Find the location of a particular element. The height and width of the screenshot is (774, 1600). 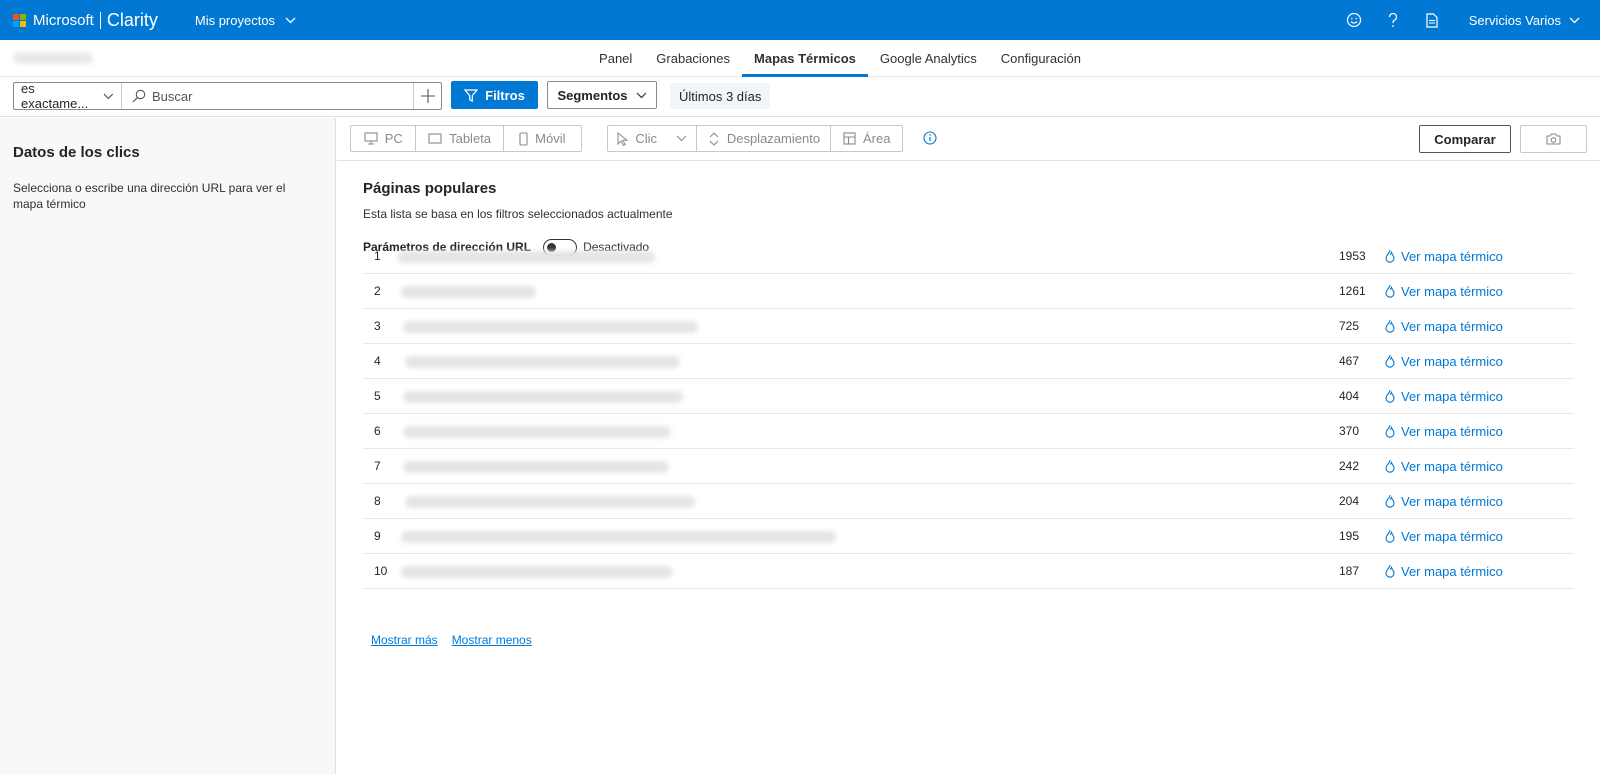

tab-grabaciones: Grabaciones is located at coordinates (693, 58).